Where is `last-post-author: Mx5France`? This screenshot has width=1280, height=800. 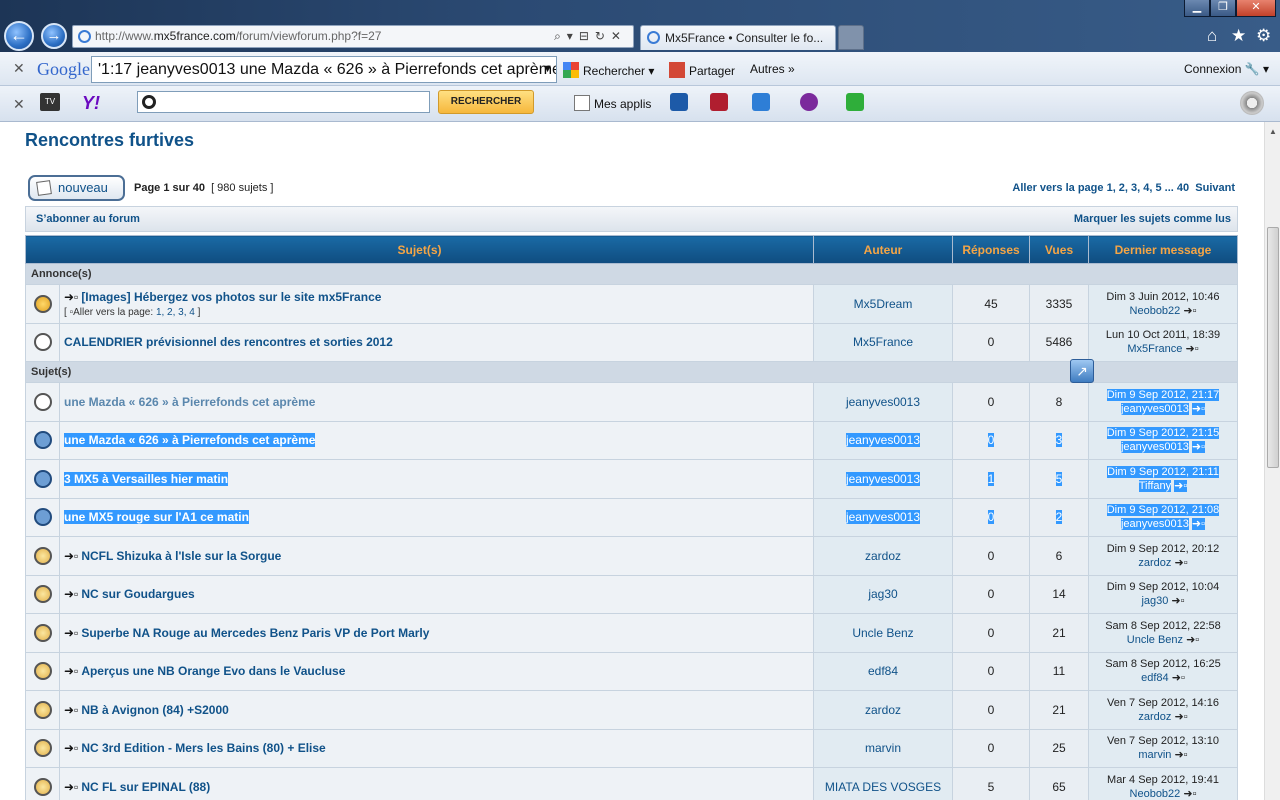
last-post-author: Mx5France is located at coordinates (1154, 349).